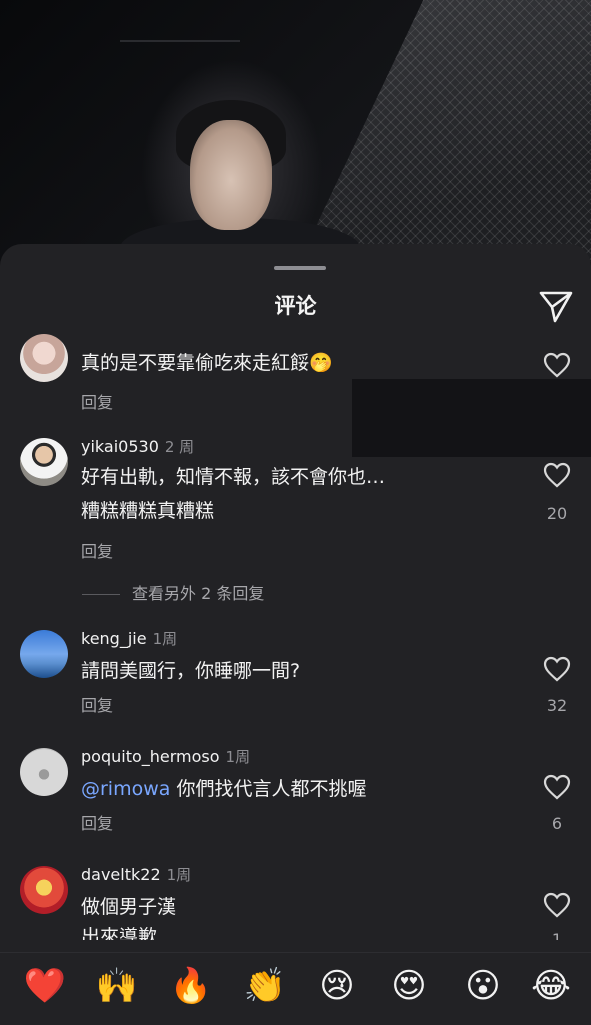  What do you see at coordinates (224, 789) in the screenshot?
I see `comment-text: @rimowa 你們找代言人都不挑喔` at bounding box center [224, 789].